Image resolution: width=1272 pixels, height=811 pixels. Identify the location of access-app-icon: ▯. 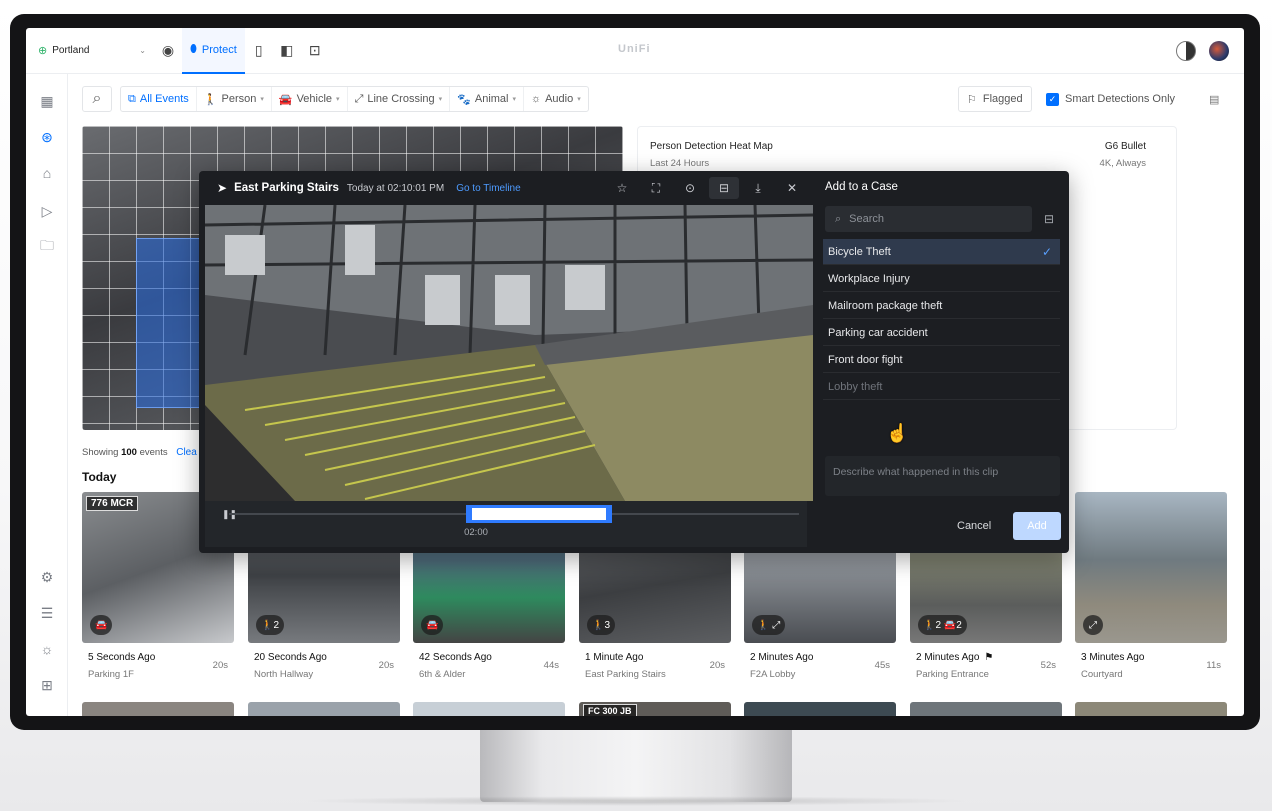
(259, 51).